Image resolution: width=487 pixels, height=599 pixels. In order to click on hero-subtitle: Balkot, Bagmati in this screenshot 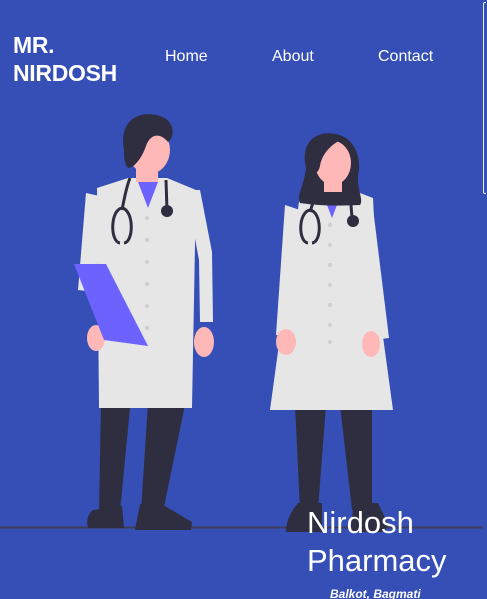, I will do `click(375, 593)`.